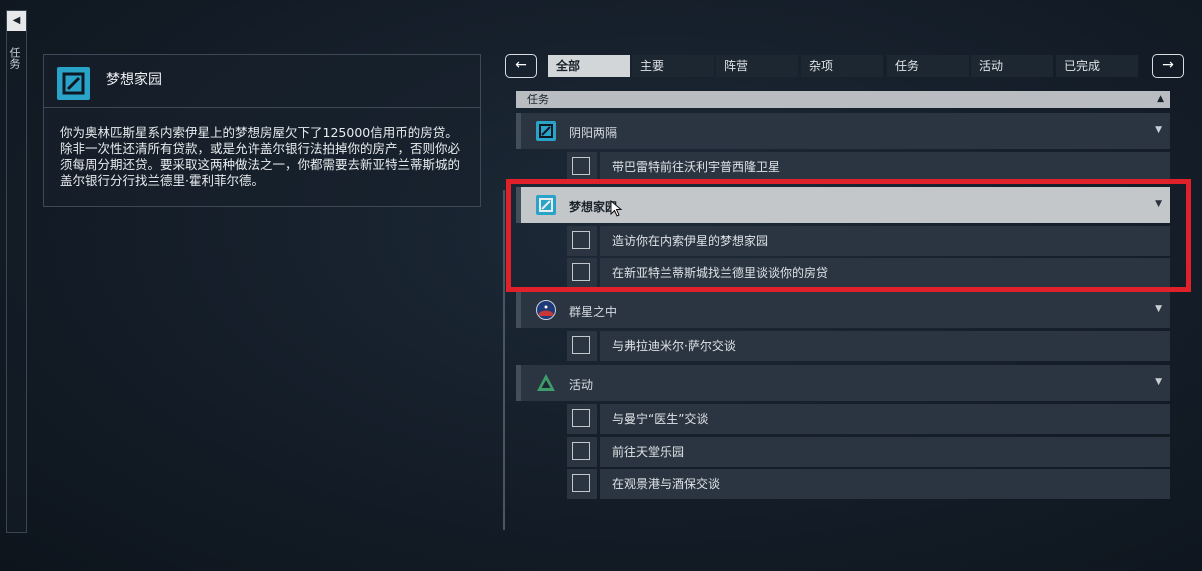 This screenshot has width=1202, height=571. I want to click on tab-main: 主要, so click(673, 66).